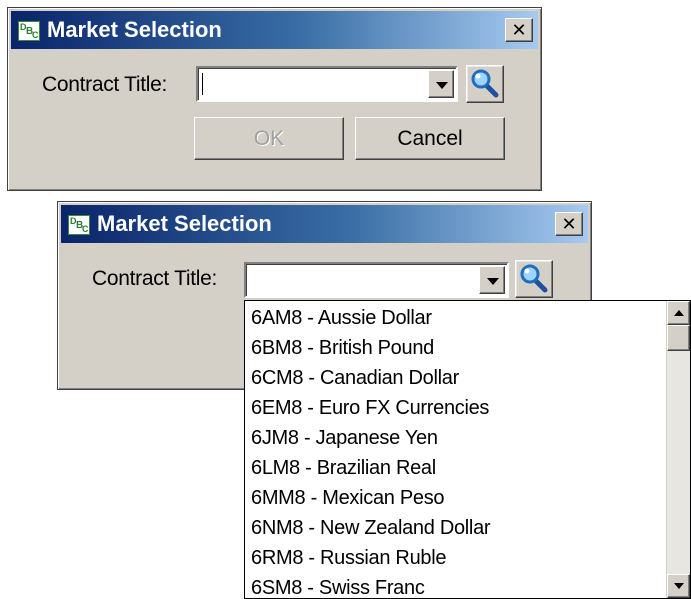 The image size is (691, 599). What do you see at coordinates (355, 378) in the screenshot?
I see `list-item: 6CM8 - Canadian Dollar` at bounding box center [355, 378].